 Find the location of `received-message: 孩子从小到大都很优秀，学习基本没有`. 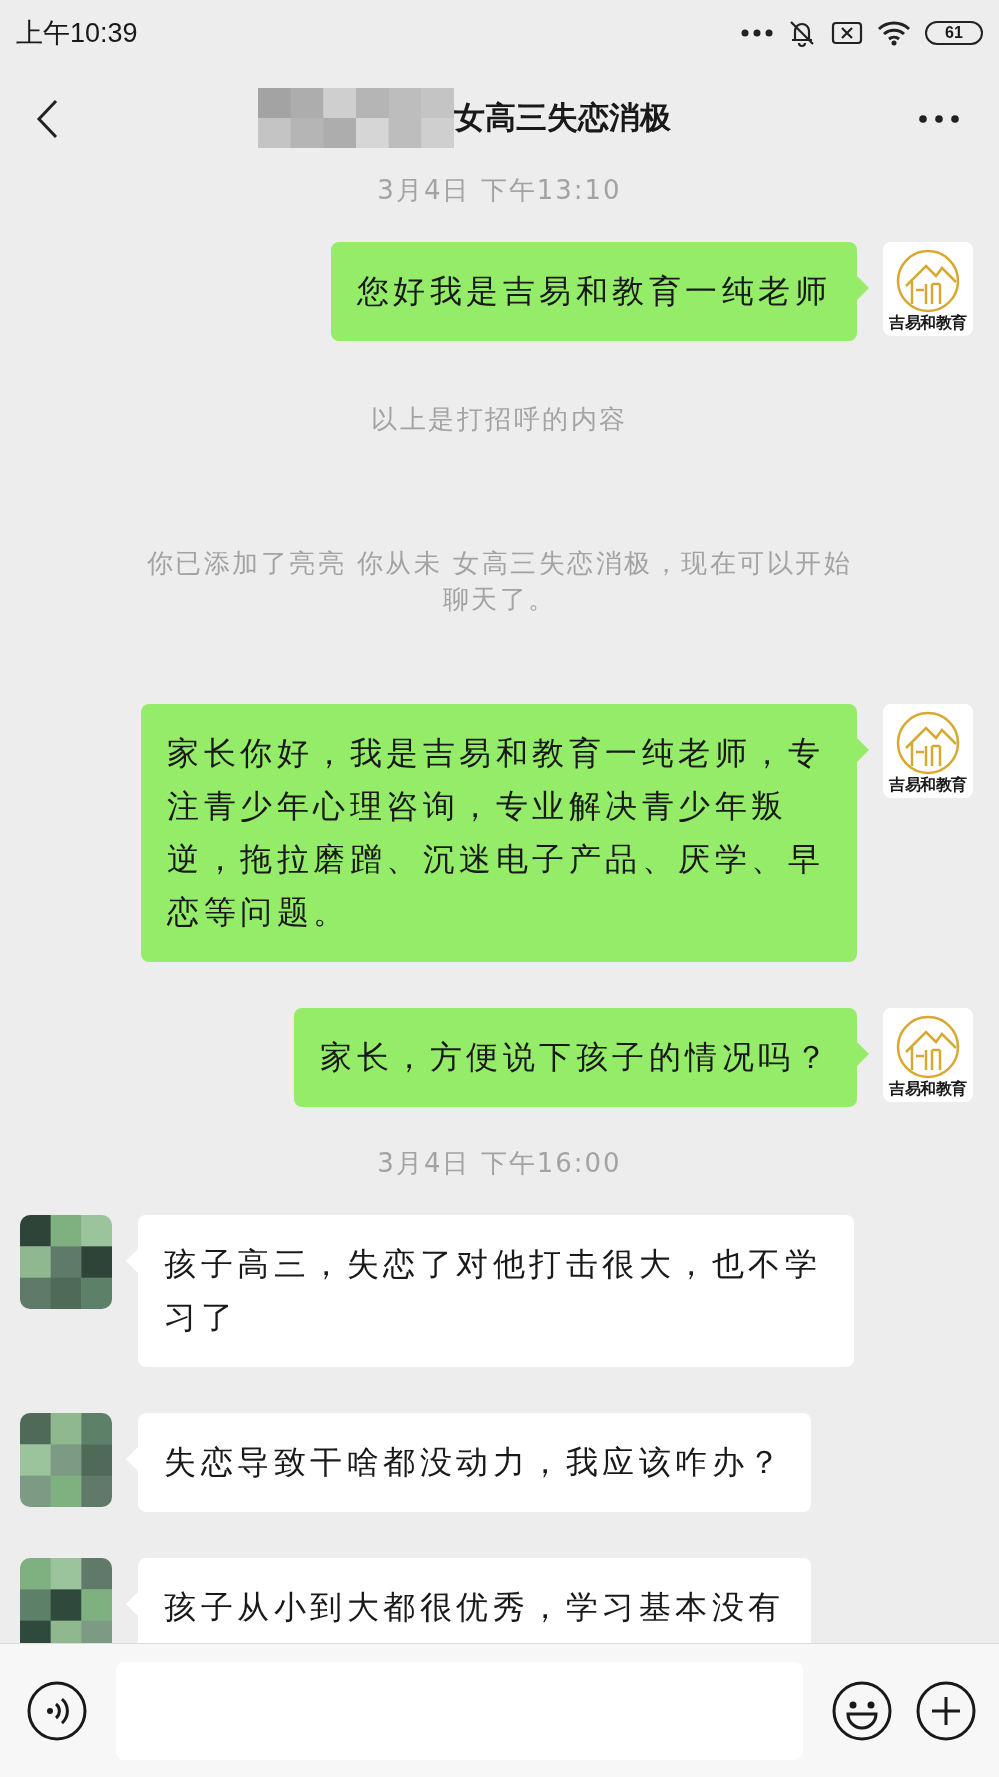

received-message: 孩子从小到大都很优秀，学习基本没有 is located at coordinates (474, 1600).